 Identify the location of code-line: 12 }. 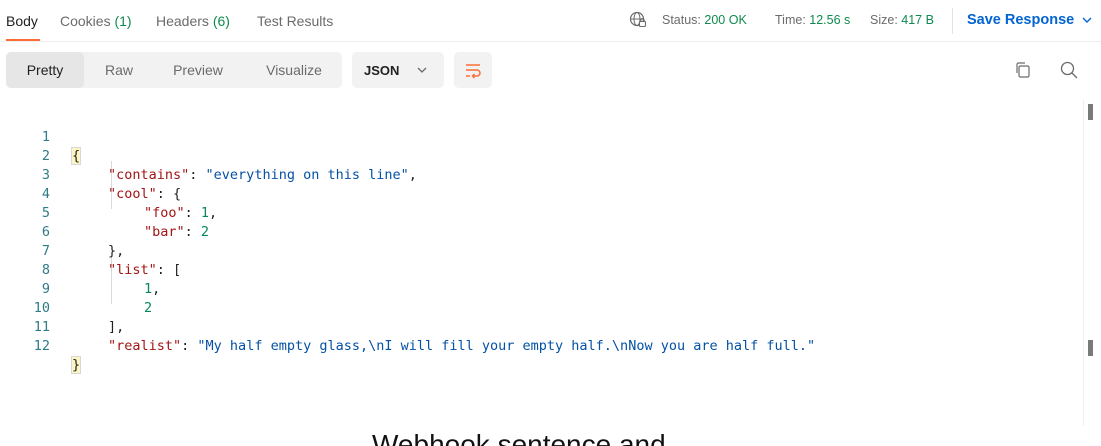
(540, 346).